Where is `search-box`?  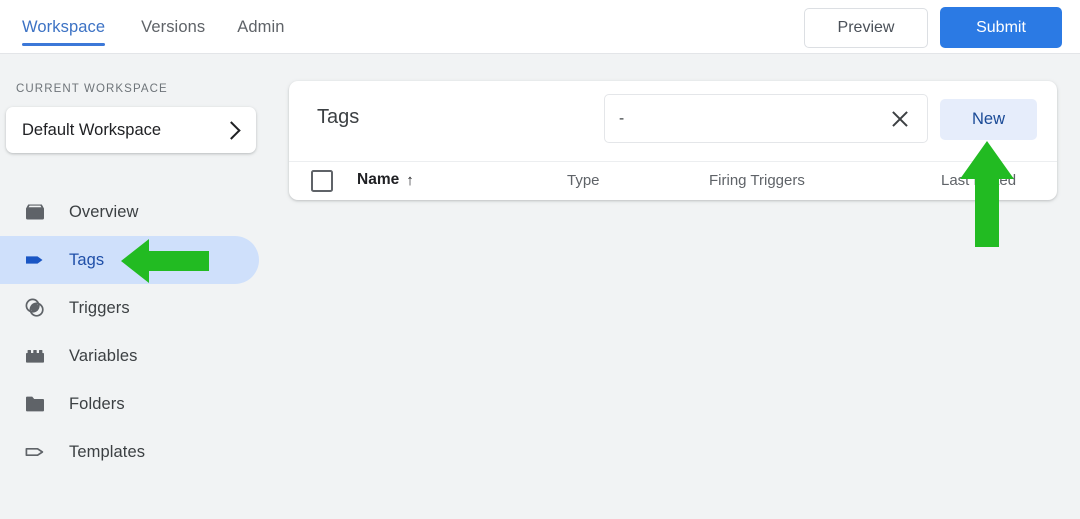
search-box is located at coordinates (766, 118).